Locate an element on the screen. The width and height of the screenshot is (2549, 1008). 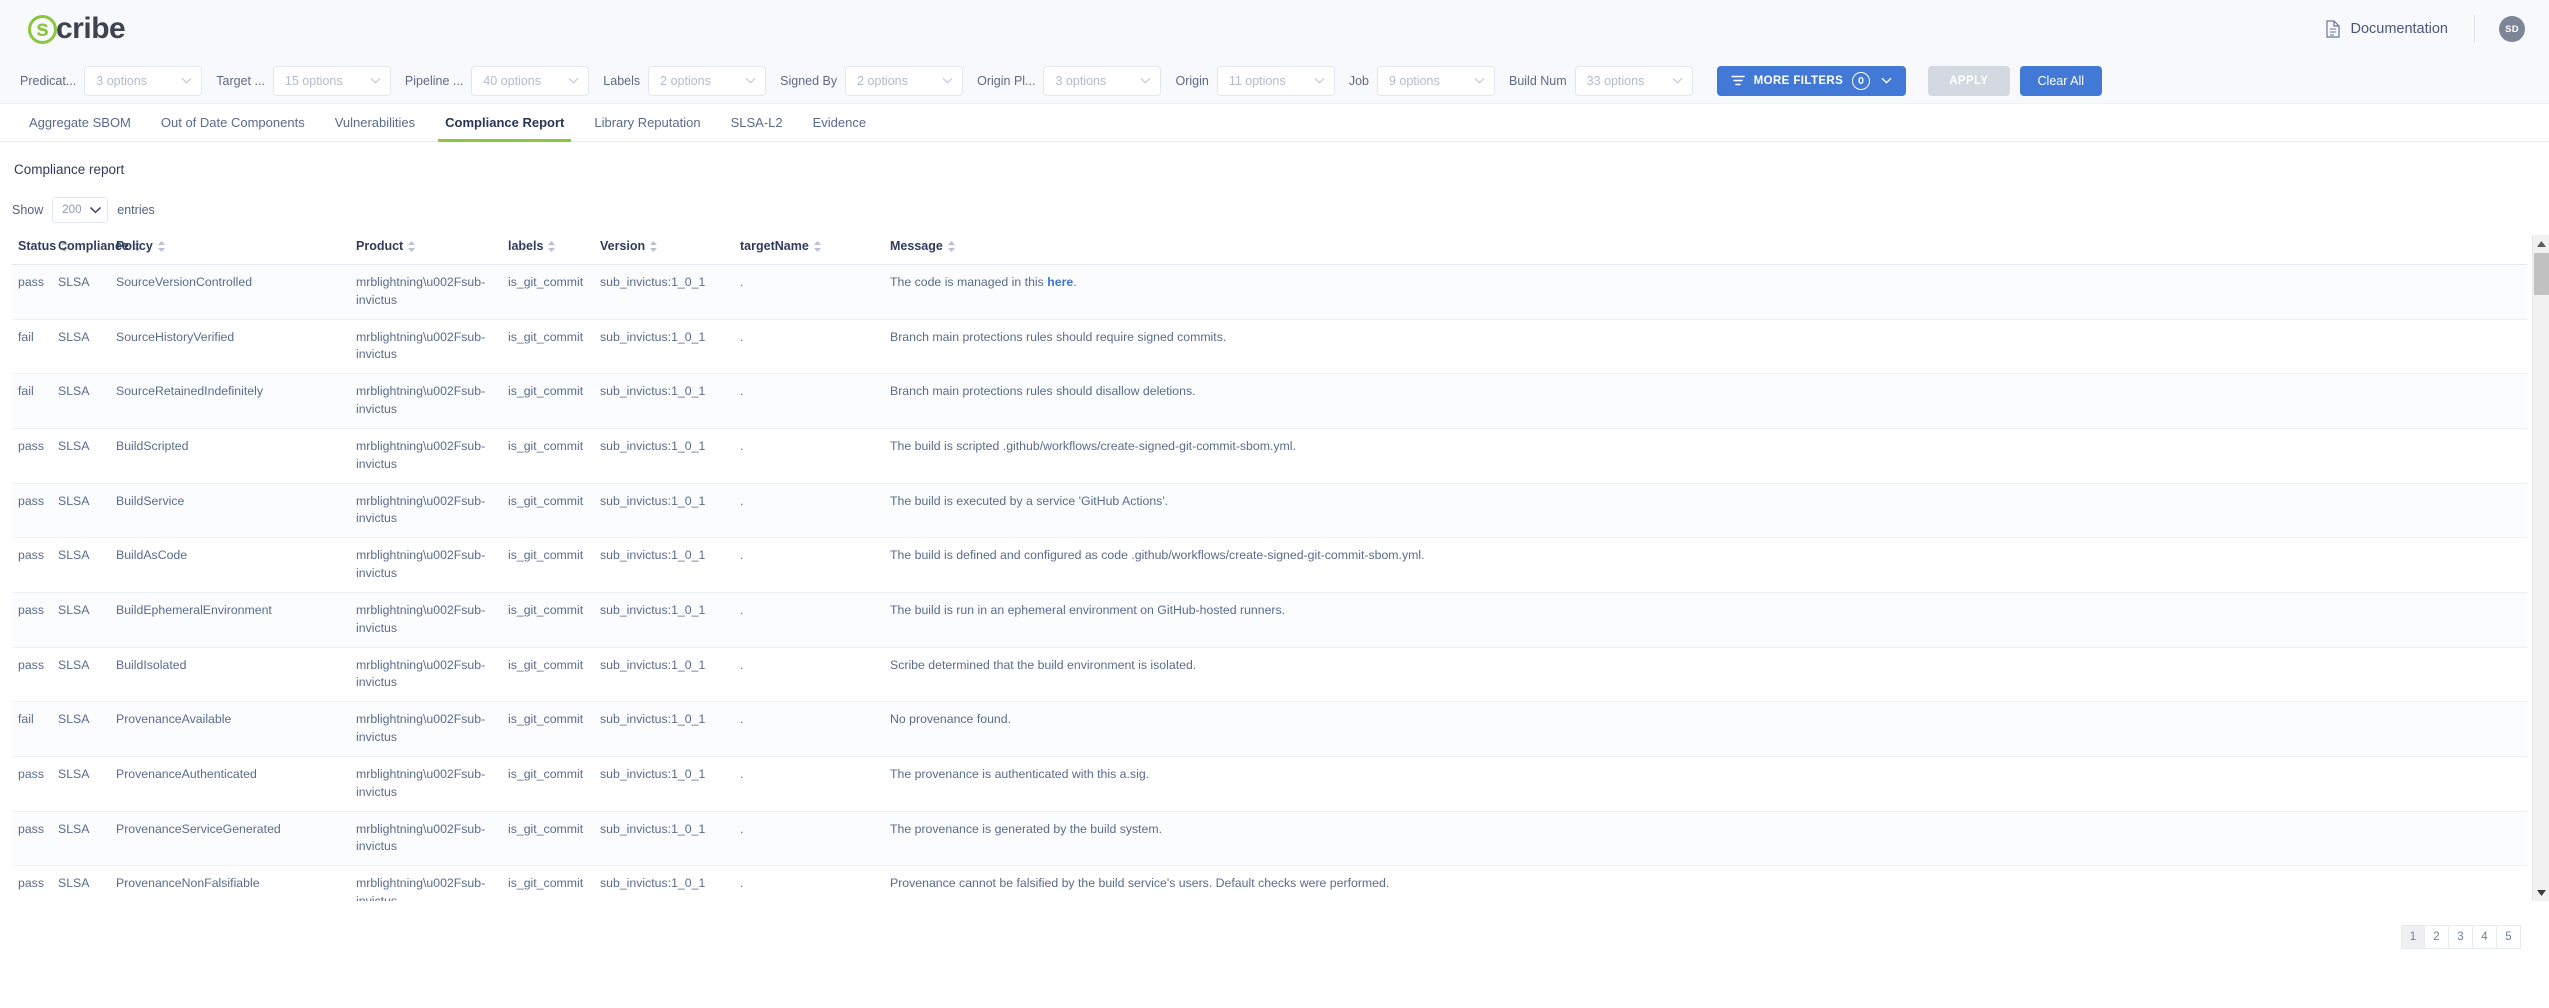
filter-select: 40 options is located at coordinates (530, 80).